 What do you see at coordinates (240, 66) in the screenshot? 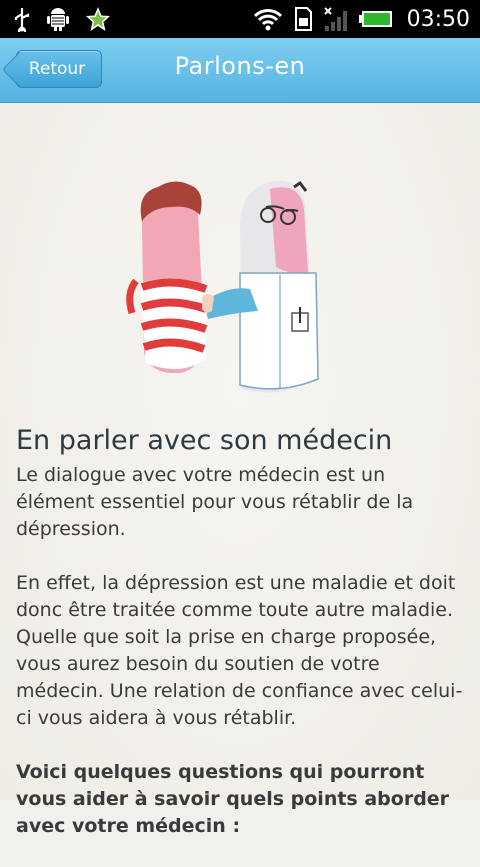
I see `page-title: Parlons-en` at bounding box center [240, 66].